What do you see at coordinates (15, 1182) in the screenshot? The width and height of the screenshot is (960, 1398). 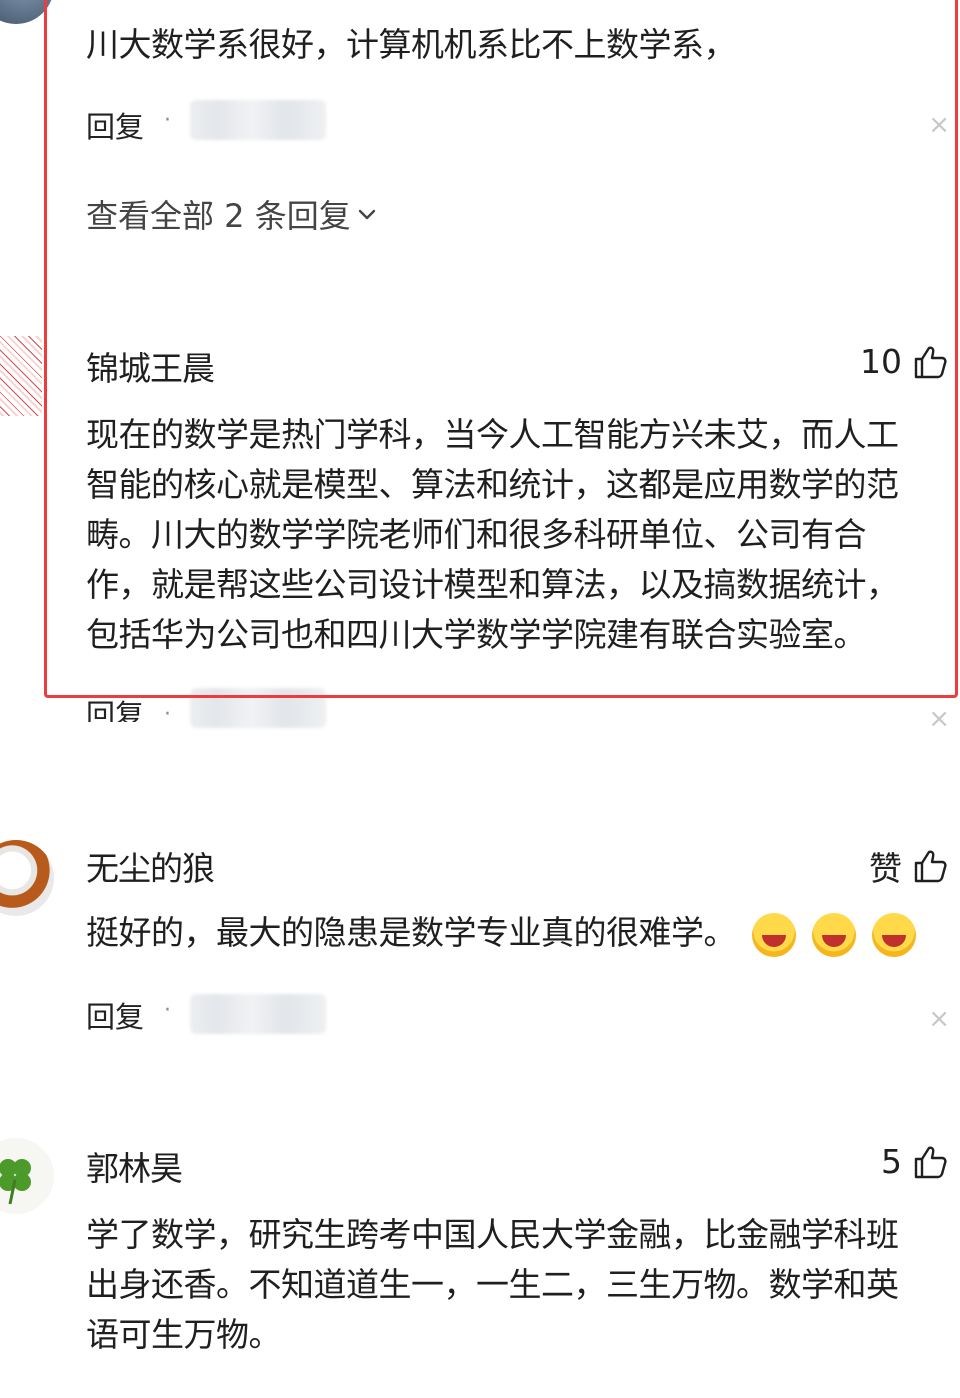 I see `clover-icon` at bounding box center [15, 1182].